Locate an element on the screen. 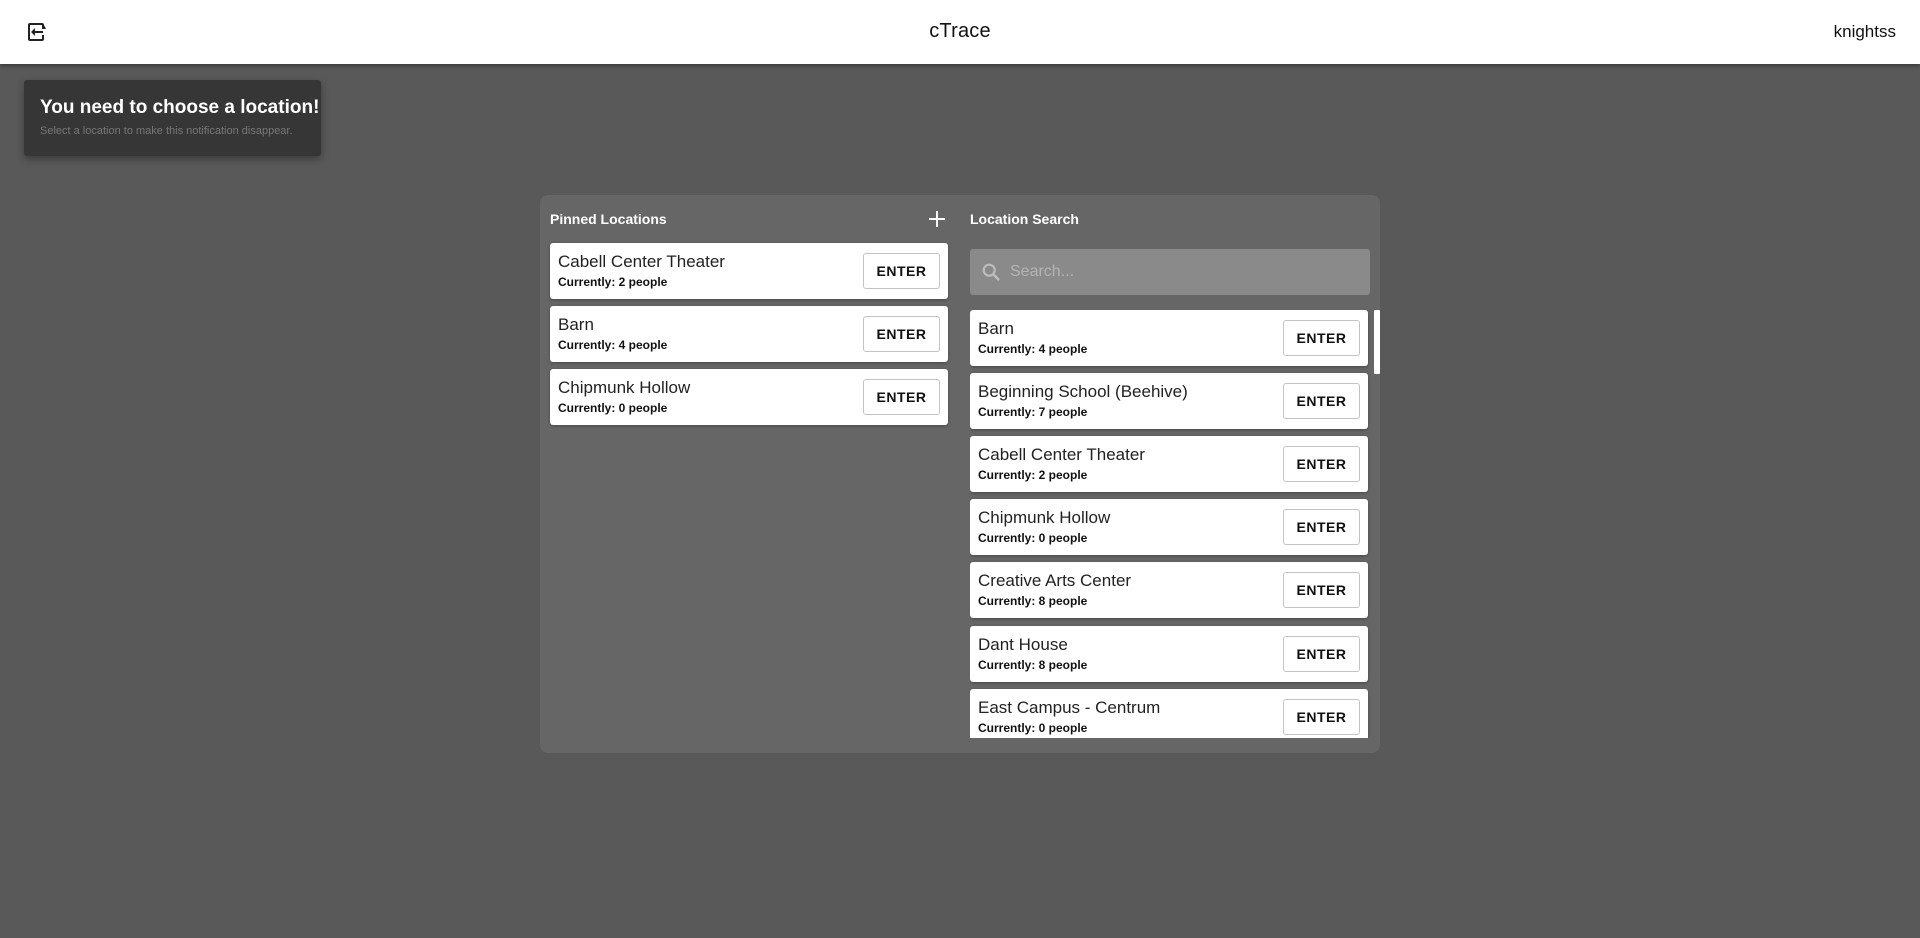 The image size is (1920, 938). results-scrollbar is located at coordinates (1377, 524).